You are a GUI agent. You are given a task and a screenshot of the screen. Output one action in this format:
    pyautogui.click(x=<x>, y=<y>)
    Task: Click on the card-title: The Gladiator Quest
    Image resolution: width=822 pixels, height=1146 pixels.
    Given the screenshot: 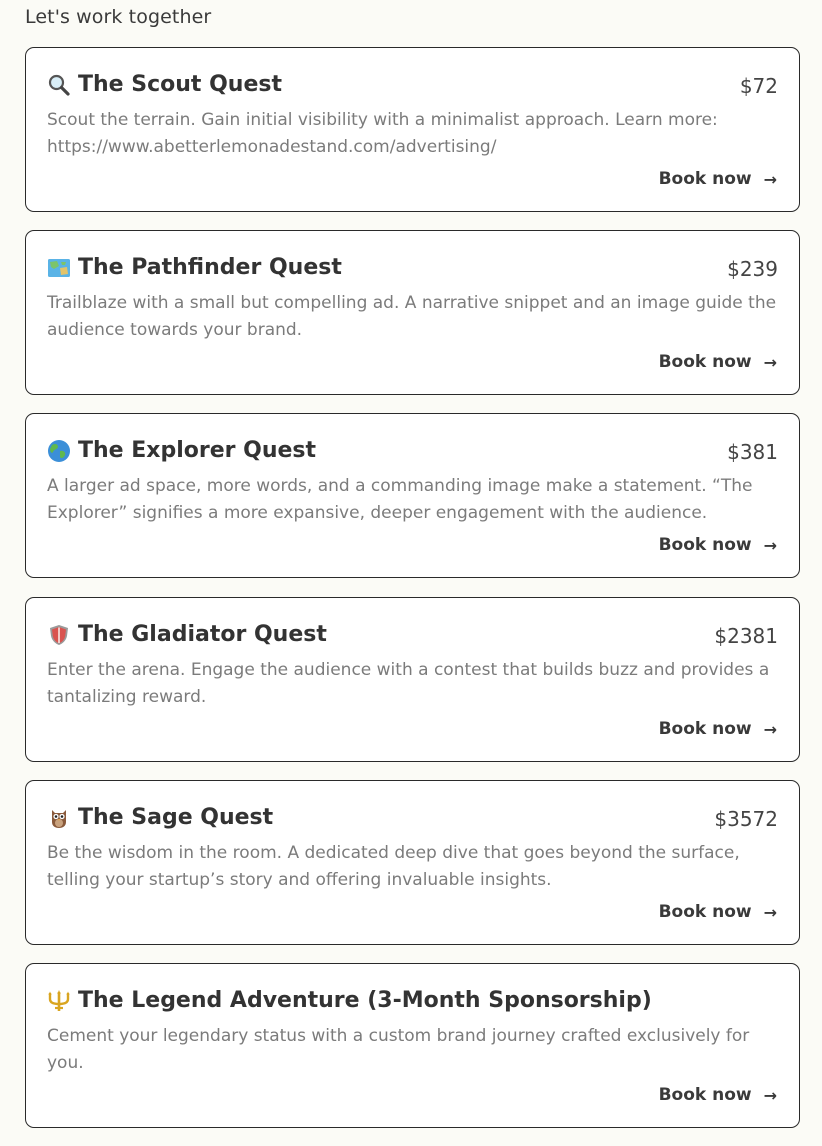 What is the action you would take?
    pyautogui.click(x=187, y=634)
    